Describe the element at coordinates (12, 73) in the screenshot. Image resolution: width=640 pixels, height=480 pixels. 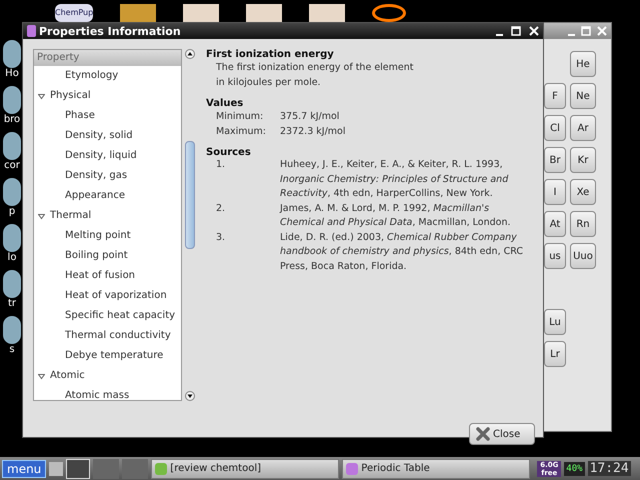
I see `icon-label: Ho` at that location.